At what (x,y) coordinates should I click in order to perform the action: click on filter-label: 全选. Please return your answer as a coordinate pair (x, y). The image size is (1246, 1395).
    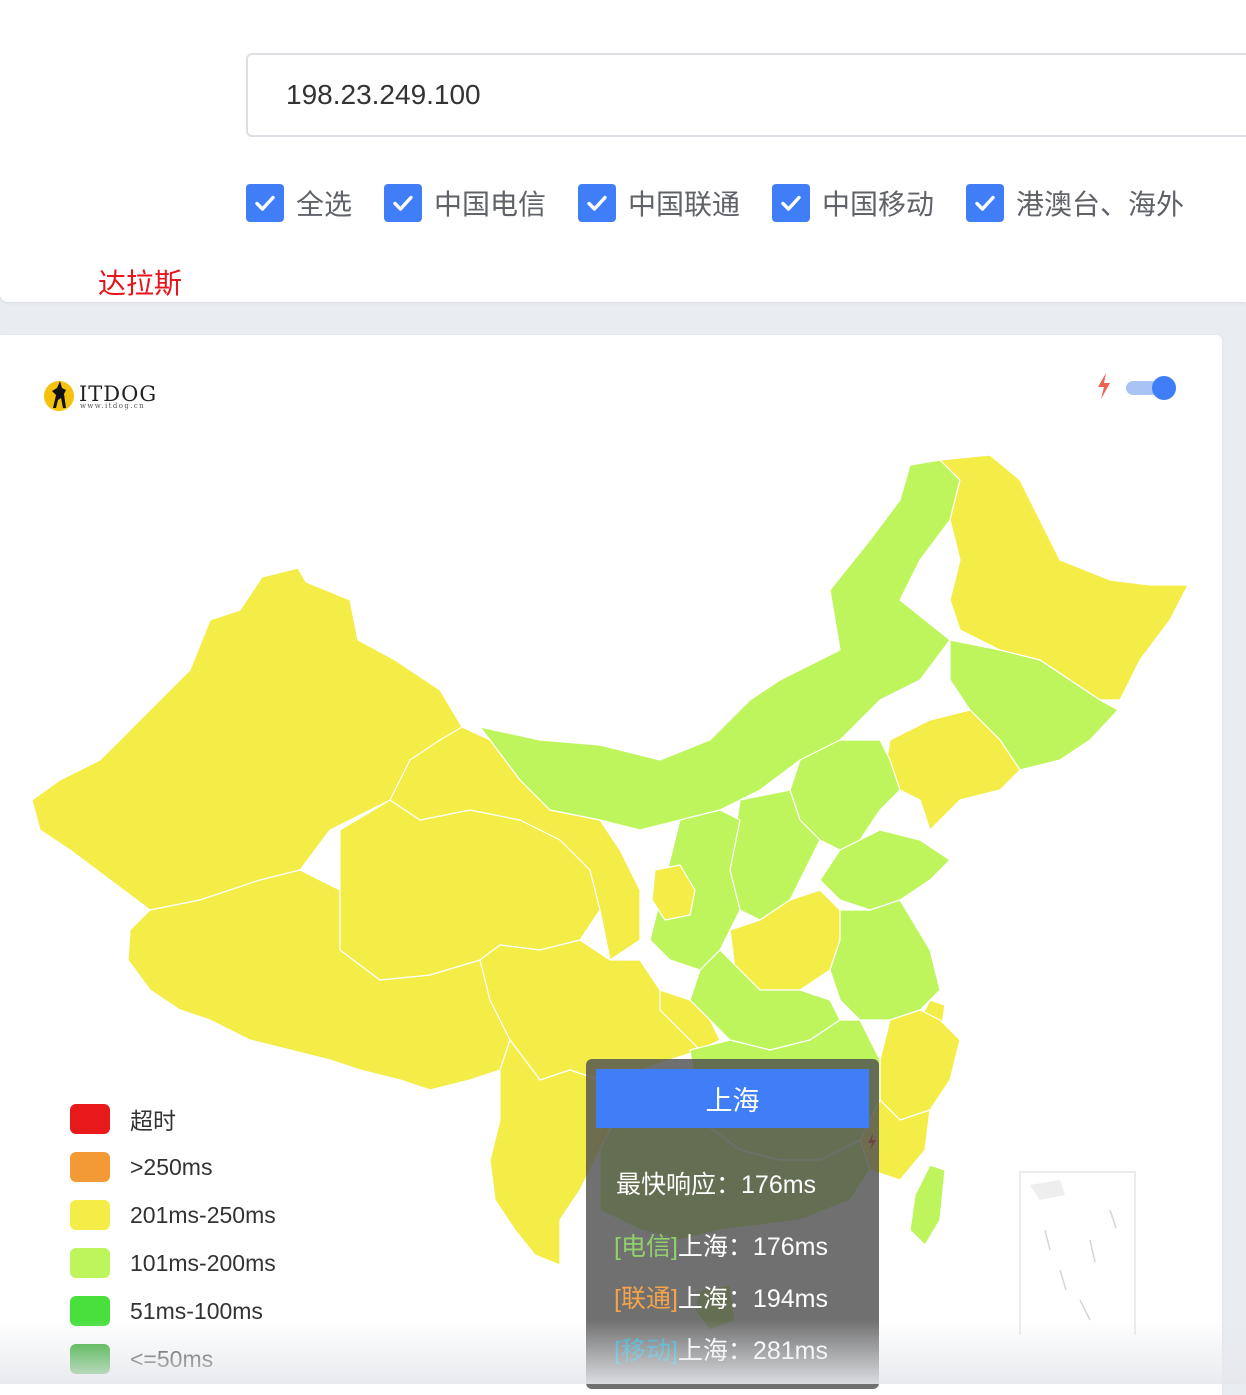
    Looking at the image, I should click on (324, 204).